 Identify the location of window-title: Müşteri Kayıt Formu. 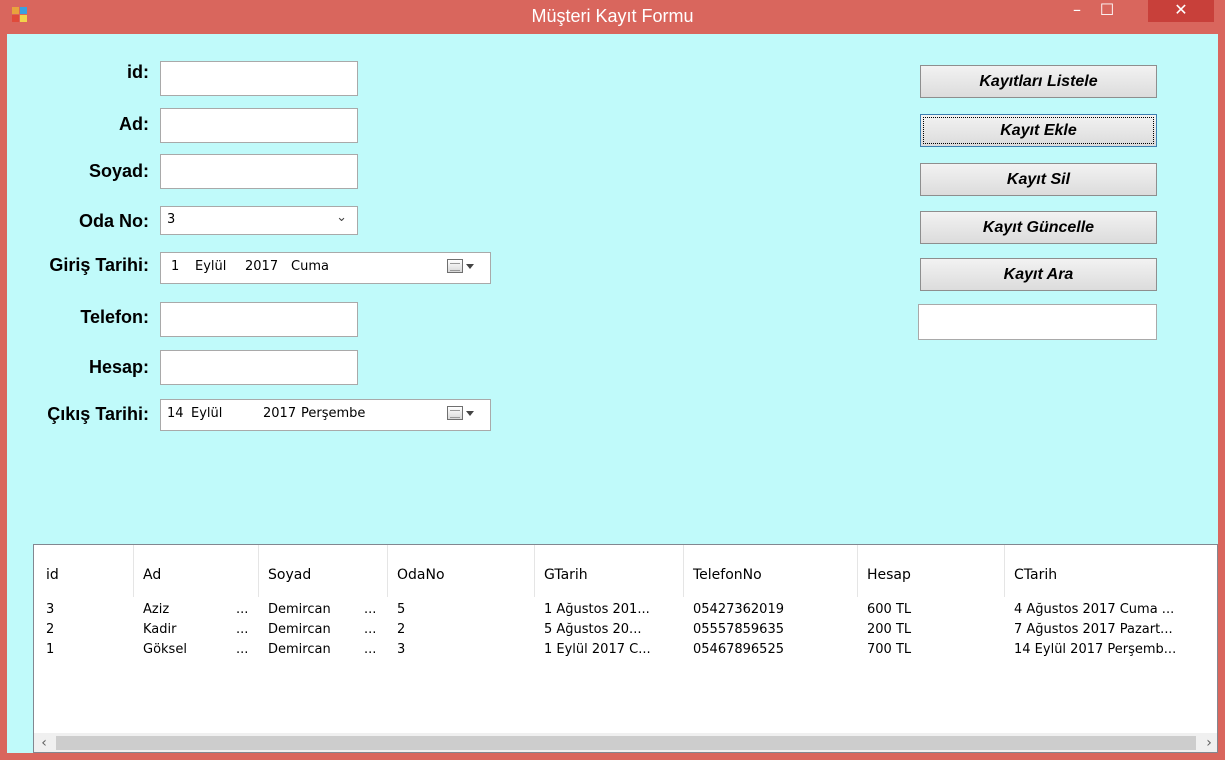
(612, 16).